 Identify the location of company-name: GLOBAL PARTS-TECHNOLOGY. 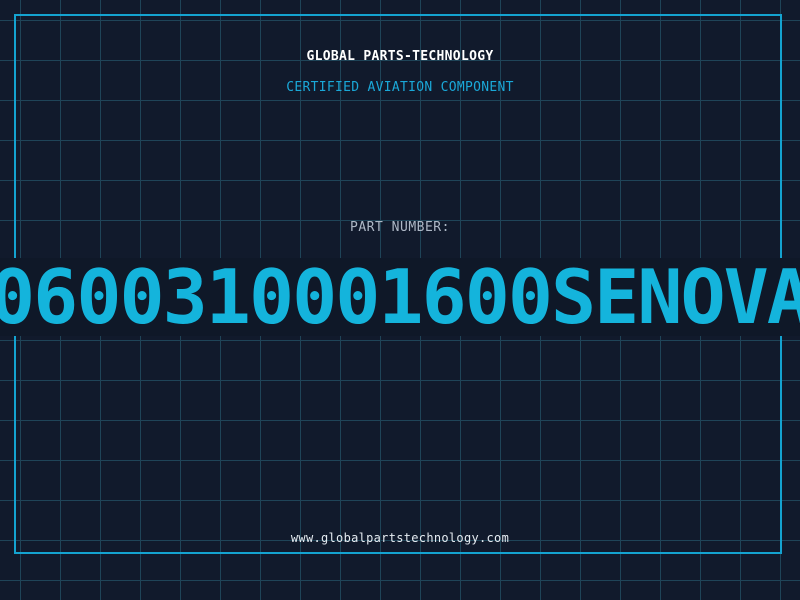
(400, 56).